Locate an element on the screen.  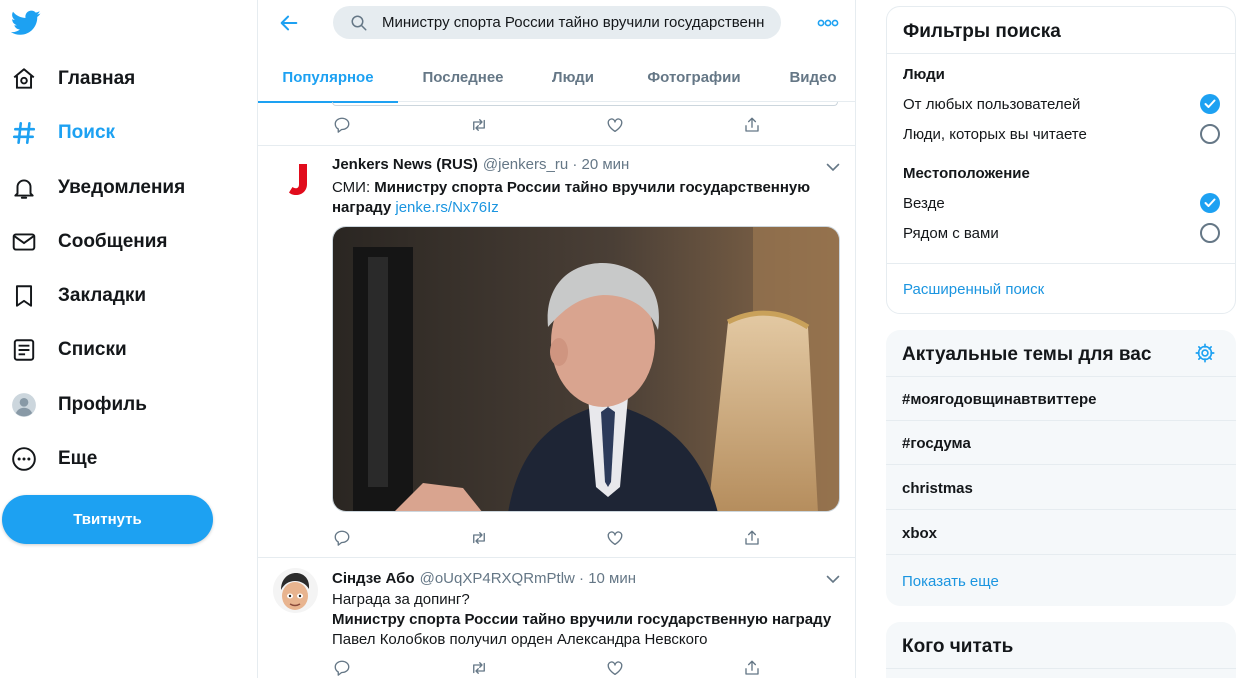
author-name: Сiндзе Або is located at coordinates (373, 578).